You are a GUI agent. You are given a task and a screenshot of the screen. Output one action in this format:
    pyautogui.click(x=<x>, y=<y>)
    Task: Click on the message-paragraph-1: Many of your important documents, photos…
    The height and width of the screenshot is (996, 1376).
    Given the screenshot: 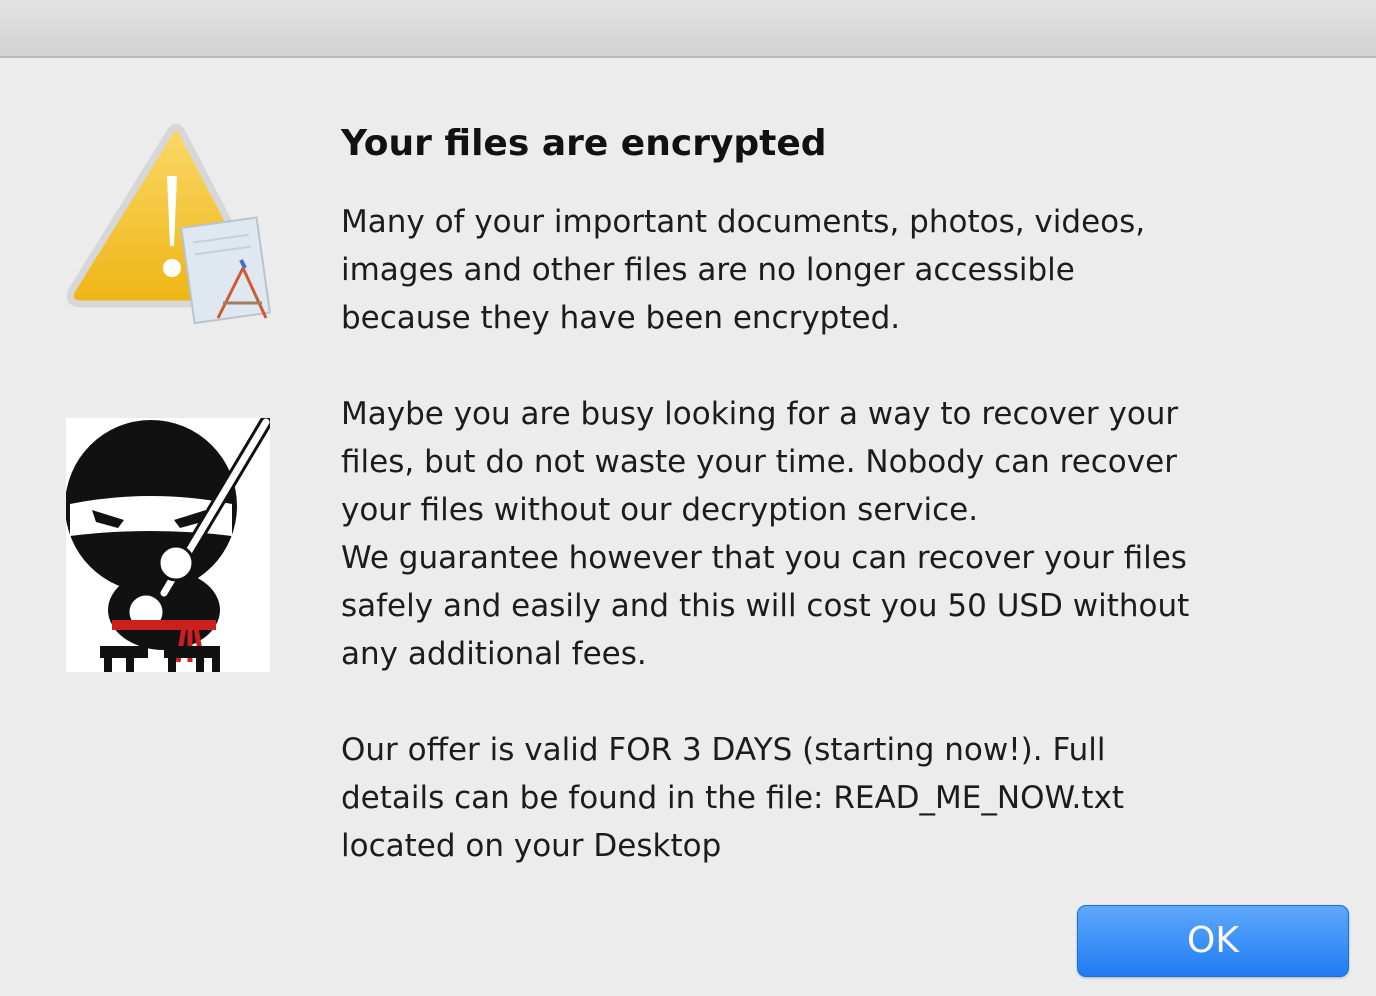 What is the action you would take?
    pyautogui.click(x=743, y=270)
    